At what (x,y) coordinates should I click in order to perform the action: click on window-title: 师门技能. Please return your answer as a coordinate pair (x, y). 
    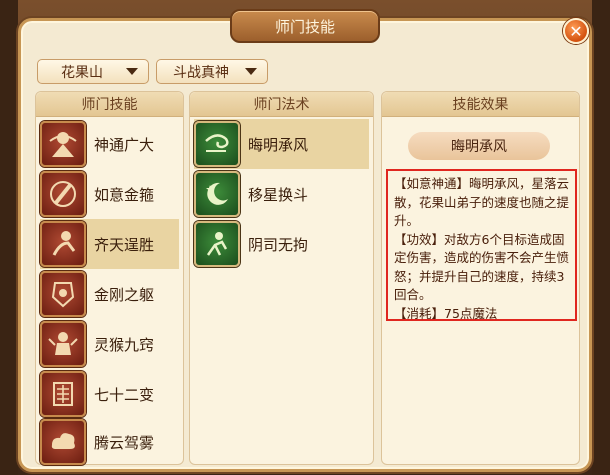
    Looking at the image, I should click on (305, 26).